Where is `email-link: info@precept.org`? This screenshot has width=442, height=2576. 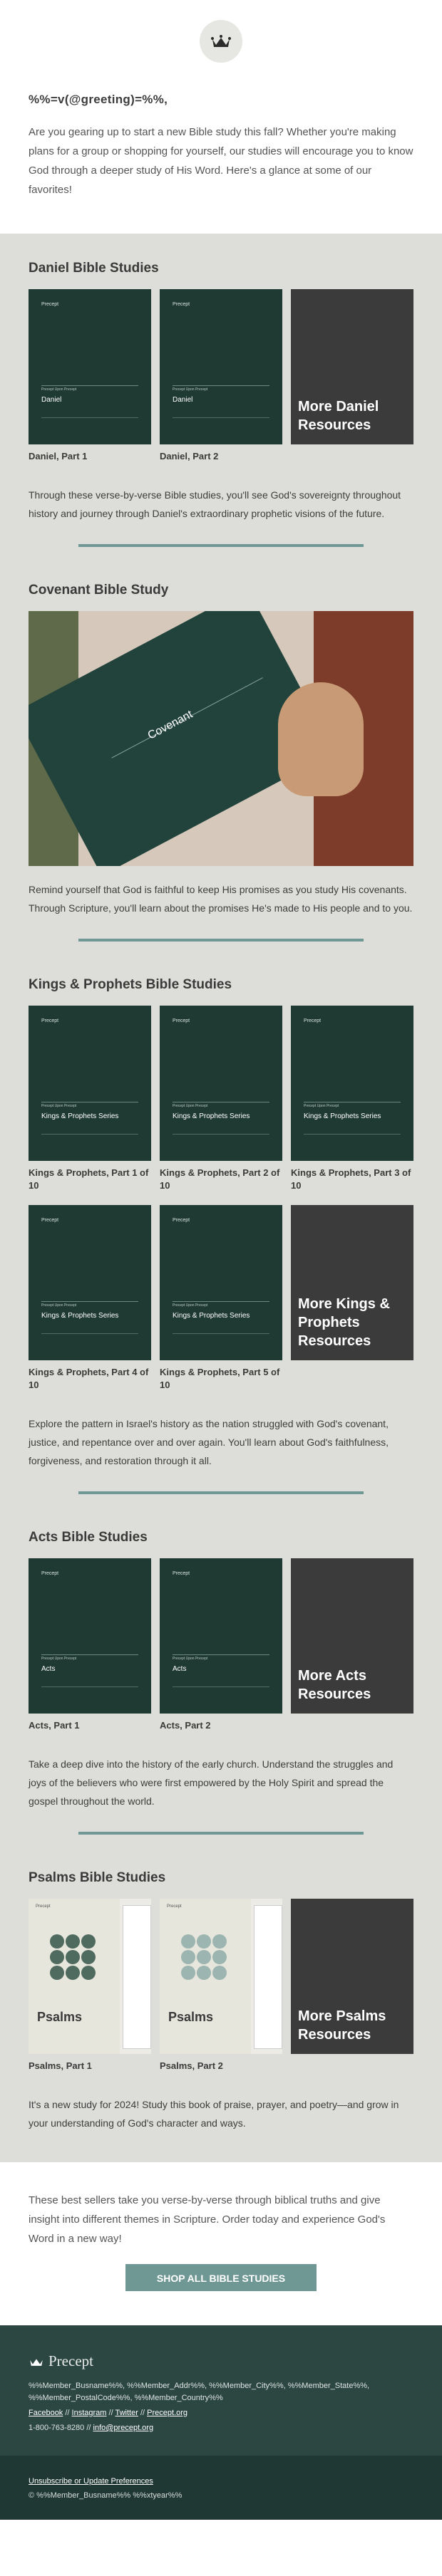
email-link: info@precept.org is located at coordinates (123, 2428).